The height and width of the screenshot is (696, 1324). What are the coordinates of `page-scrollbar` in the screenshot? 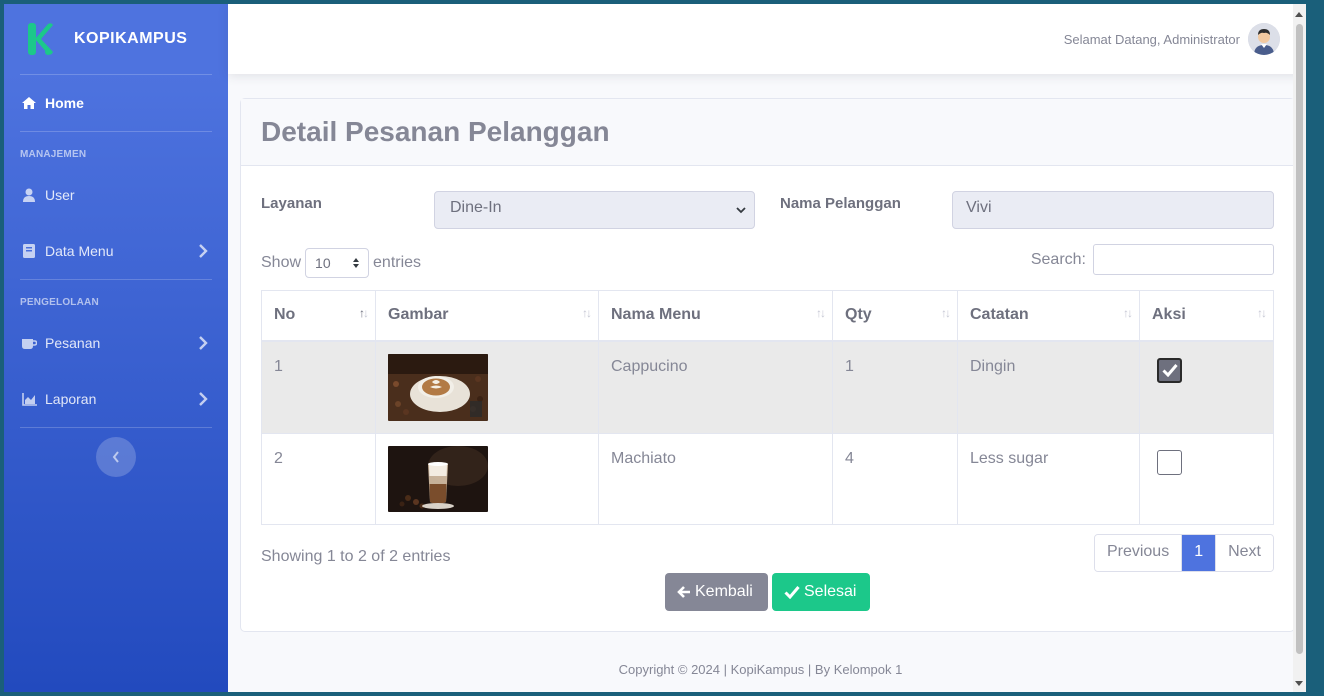 It's located at (1299, 348).